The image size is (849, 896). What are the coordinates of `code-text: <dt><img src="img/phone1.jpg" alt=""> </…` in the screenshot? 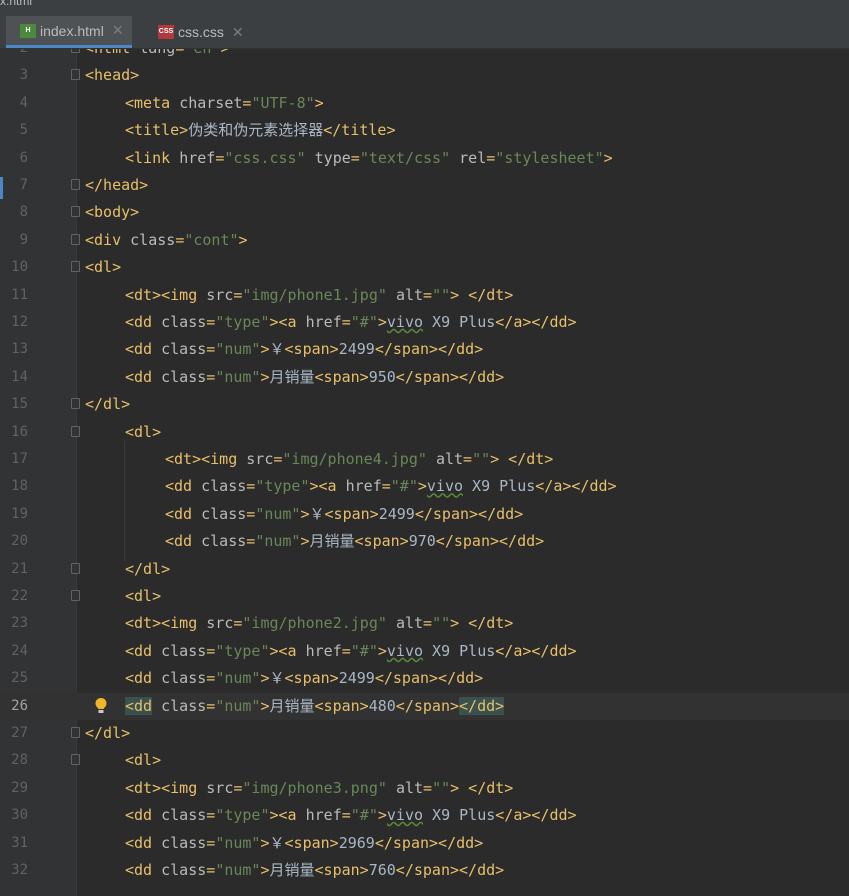 It's located at (319, 295).